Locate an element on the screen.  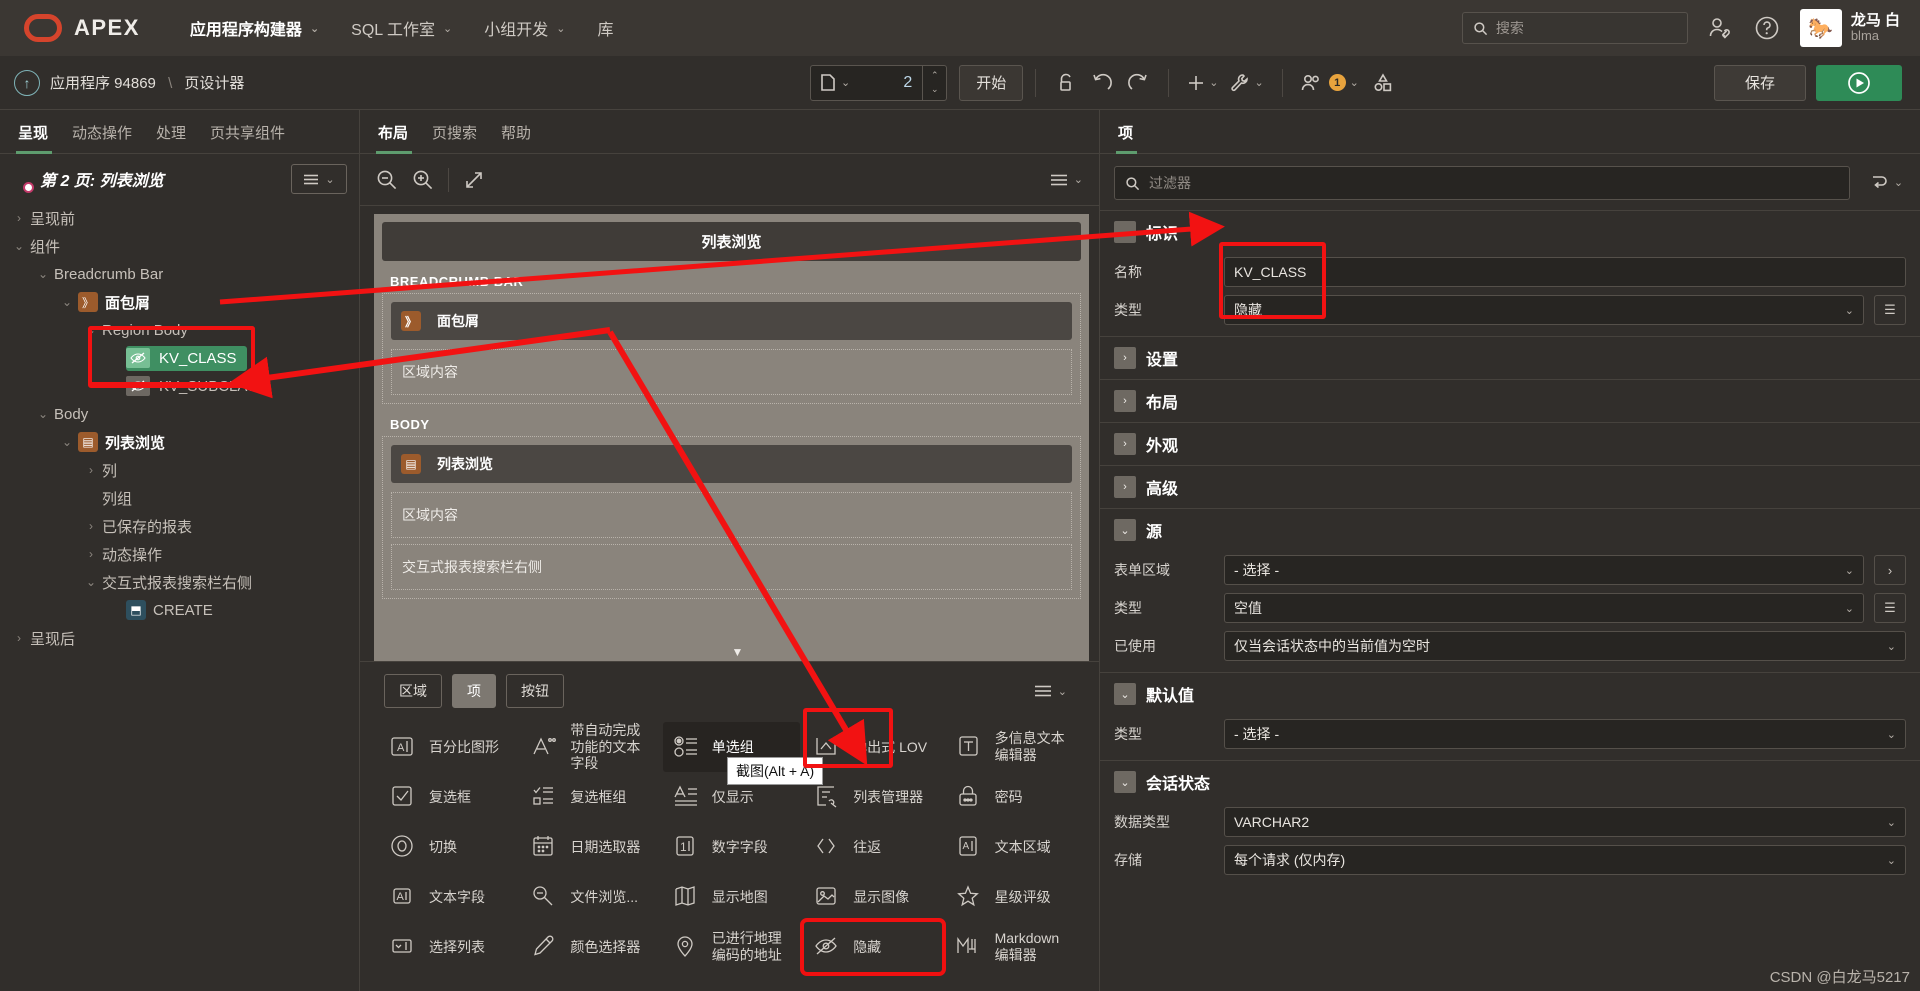
gallery-item: Markdown 编辑器 is located at coordinates (1014, 947).